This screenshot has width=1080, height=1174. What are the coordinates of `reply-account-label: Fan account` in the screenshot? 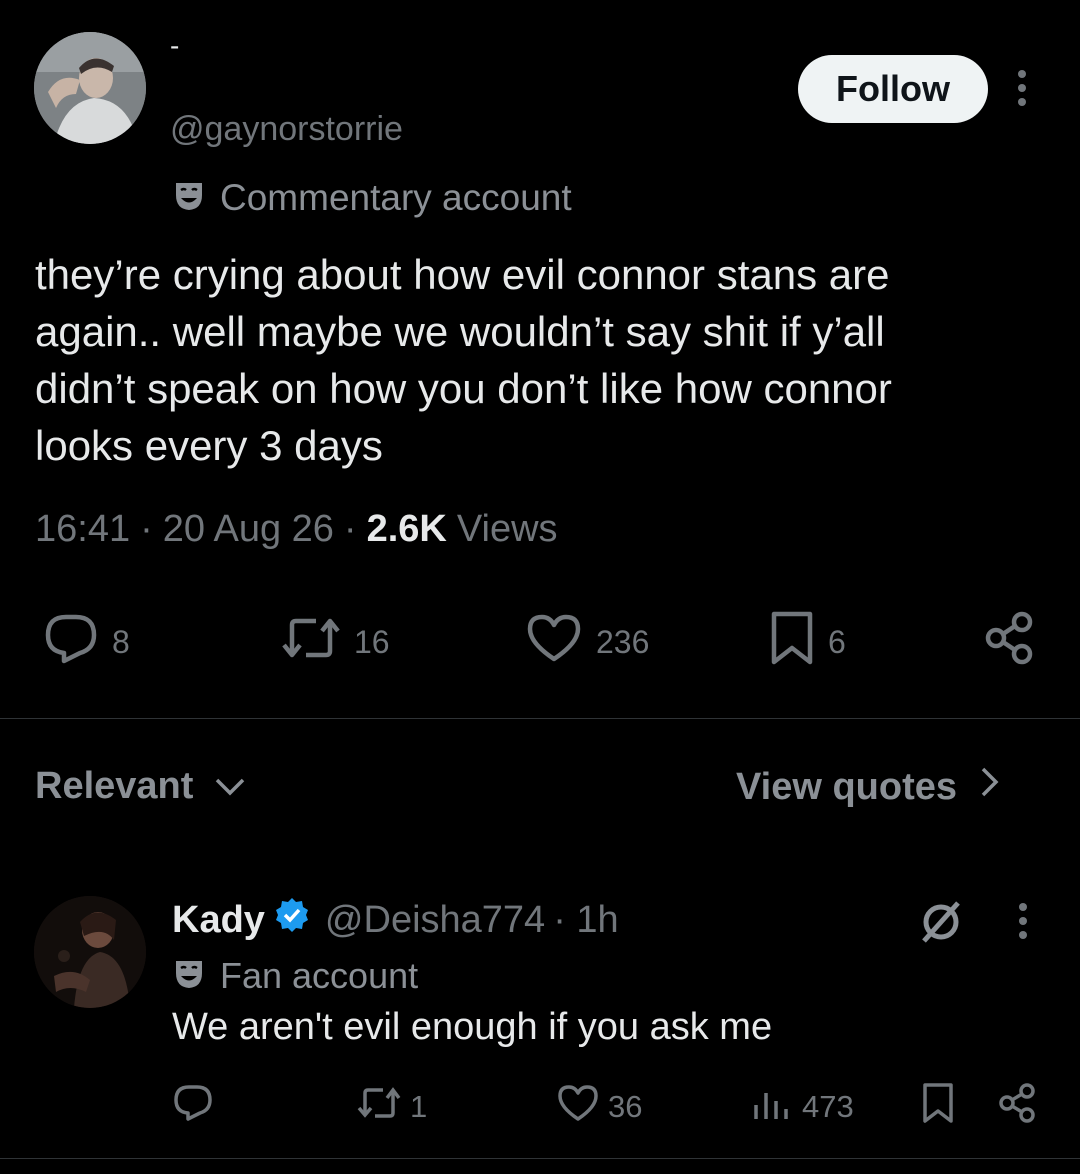 It's located at (295, 976).